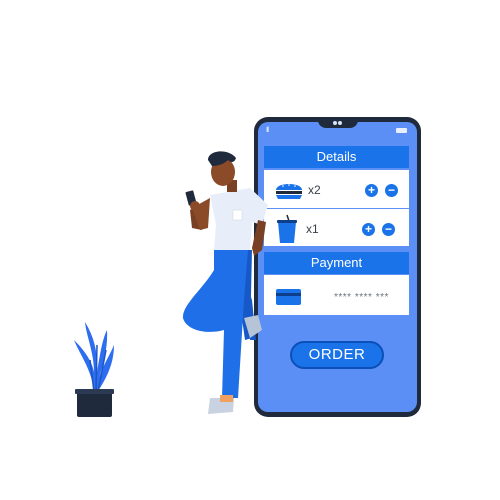  Describe the element at coordinates (225, 282) in the screenshot. I see `person-illustration` at that location.